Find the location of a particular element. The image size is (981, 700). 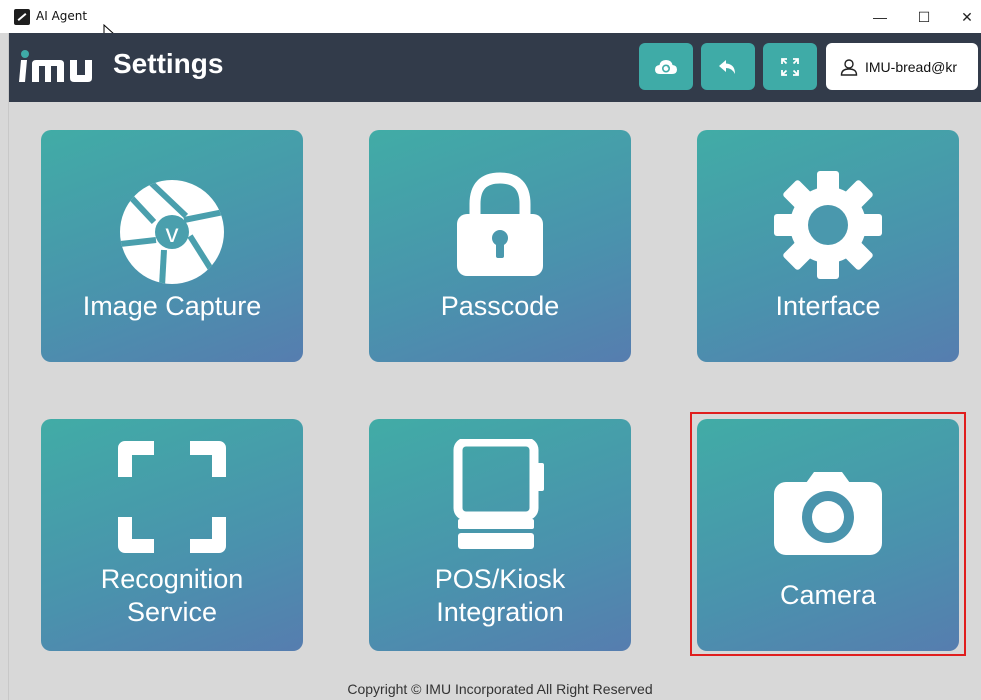

tile-camera: Camera is located at coordinates (828, 535).